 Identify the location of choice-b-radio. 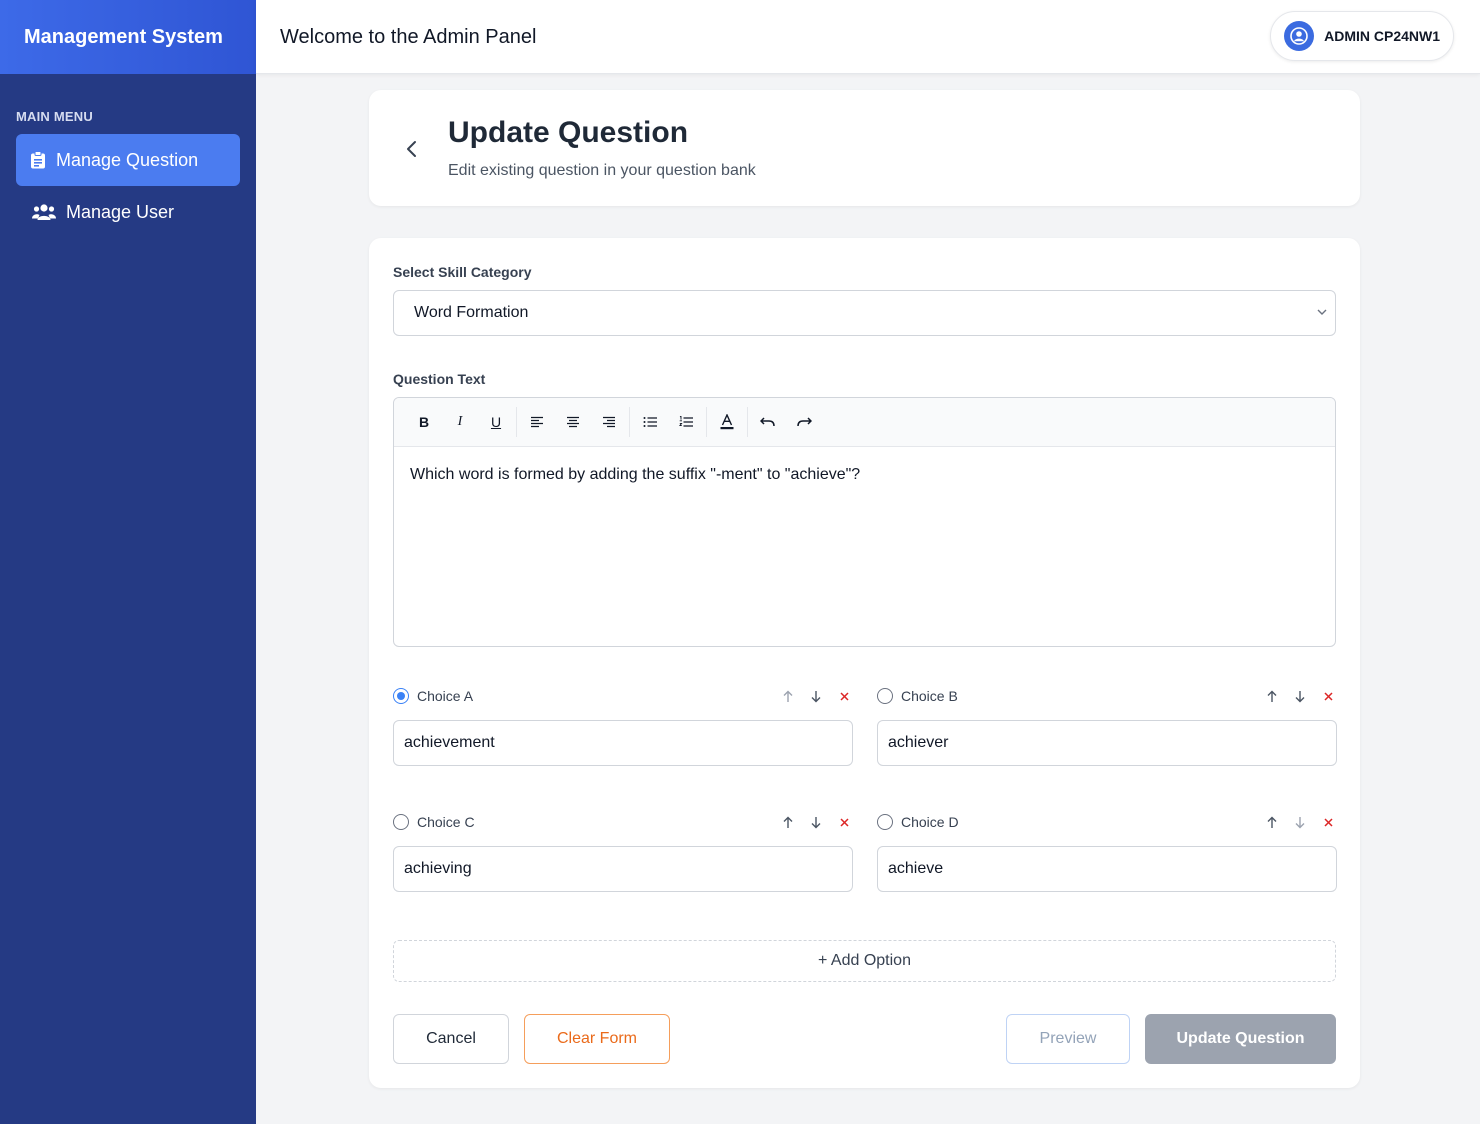
(885, 696).